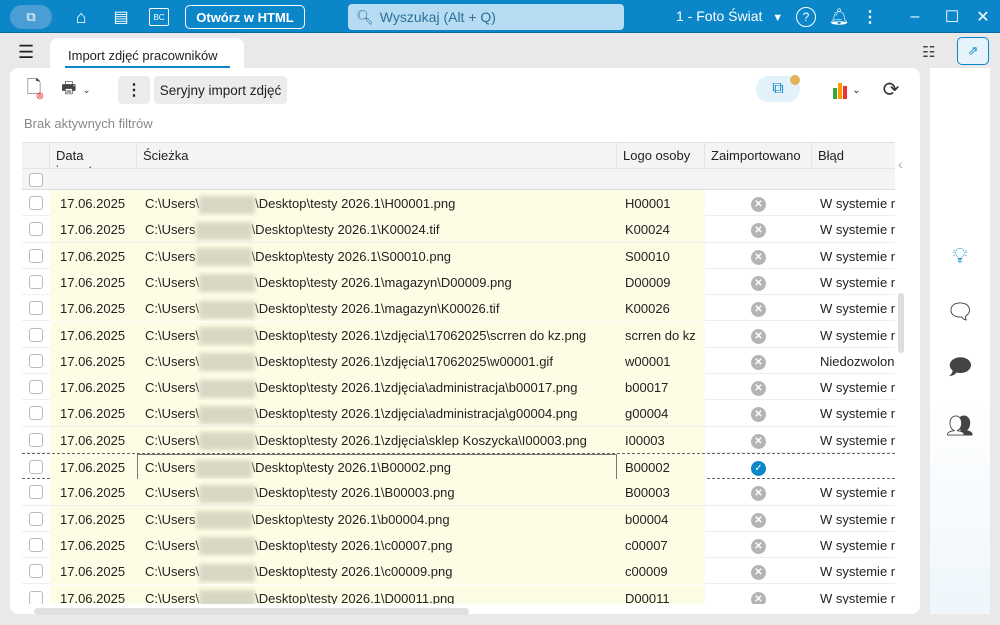 Image resolution: width=1000 pixels, height=625 pixels. What do you see at coordinates (121, 17) in the screenshot?
I see `news-icon: ▤` at bounding box center [121, 17].